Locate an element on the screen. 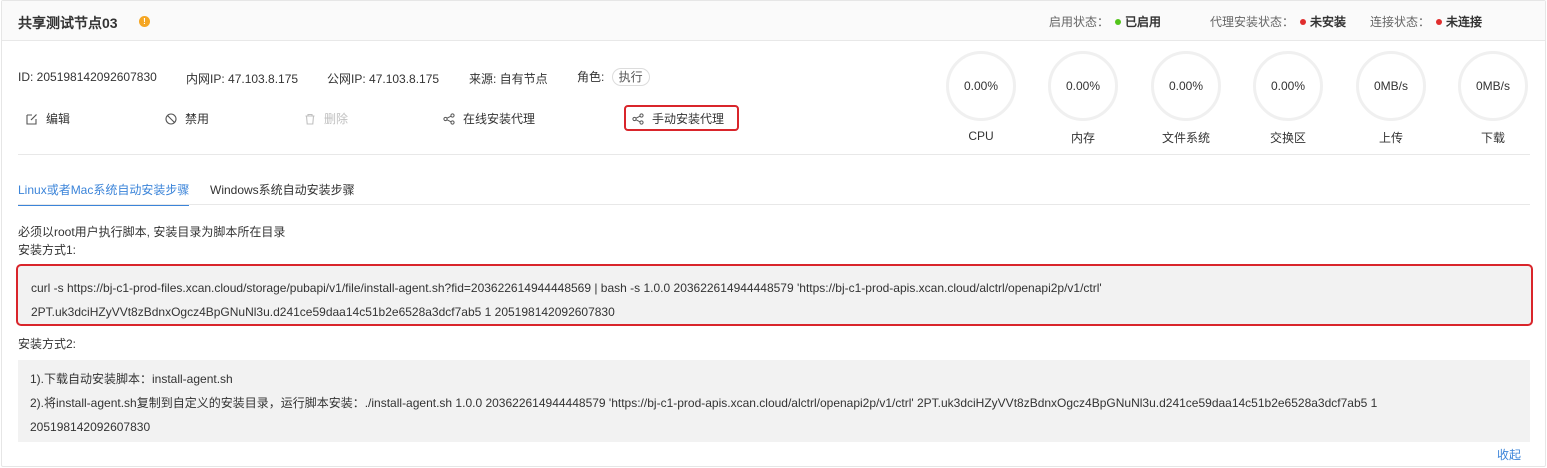 This screenshot has width=1547, height=468. agent-install-status: 代理安装状态： 未安装 is located at coordinates (1278, 21).